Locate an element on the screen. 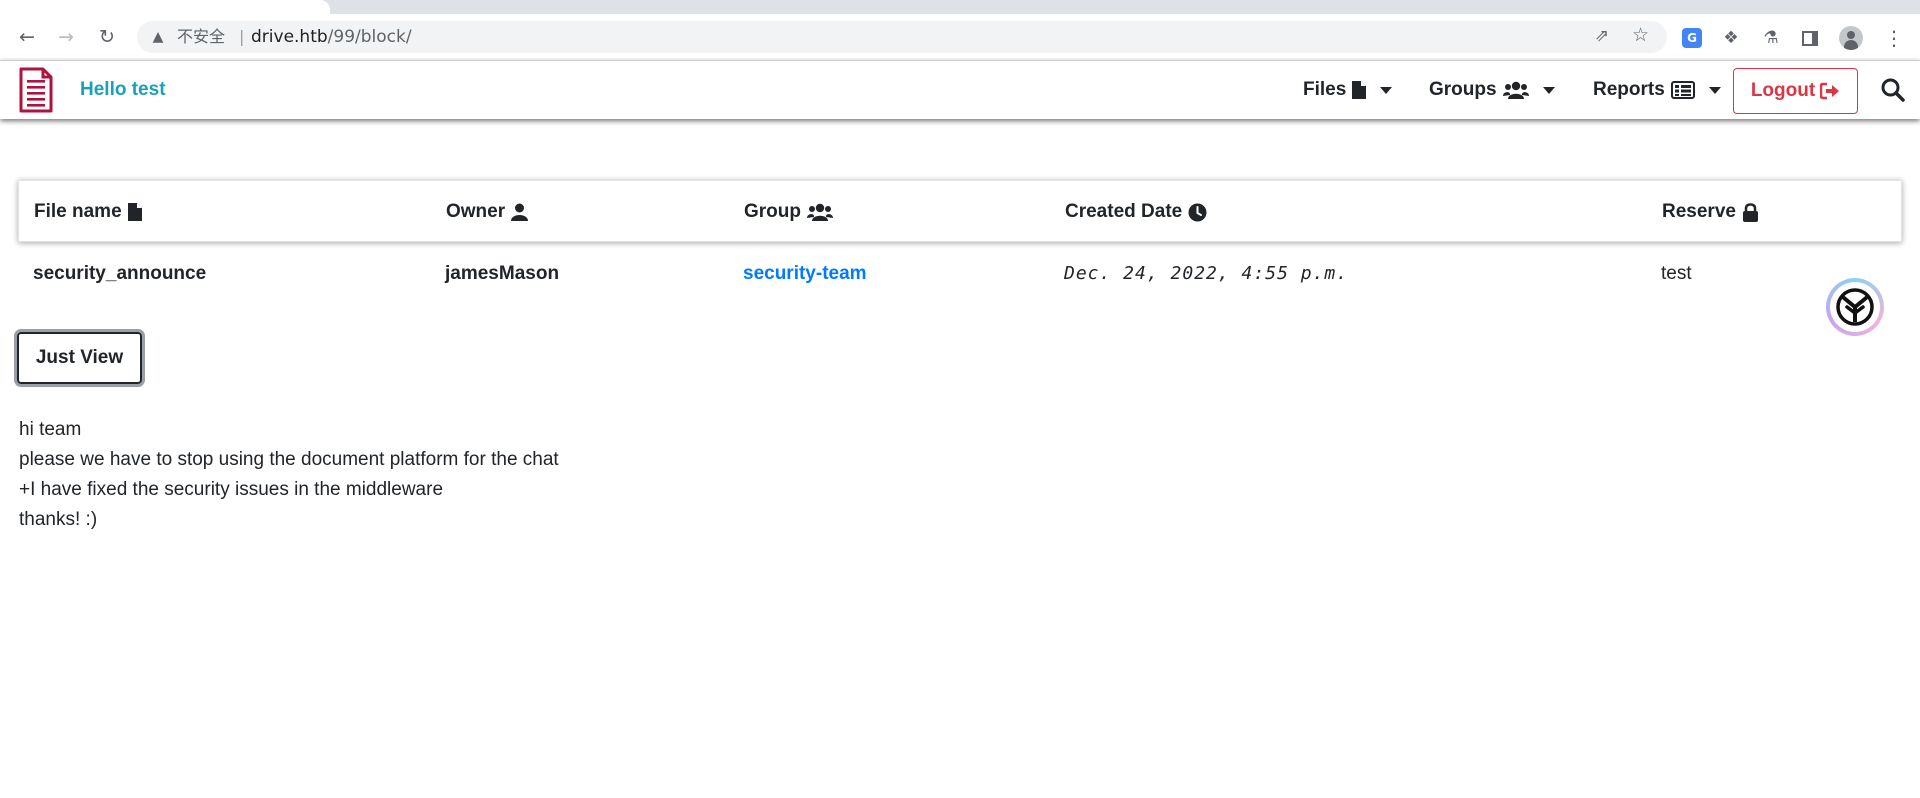 Image resolution: width=1920 pixels, height=798 pixels. translate-badge: G is located at coordinates (1692, 38).